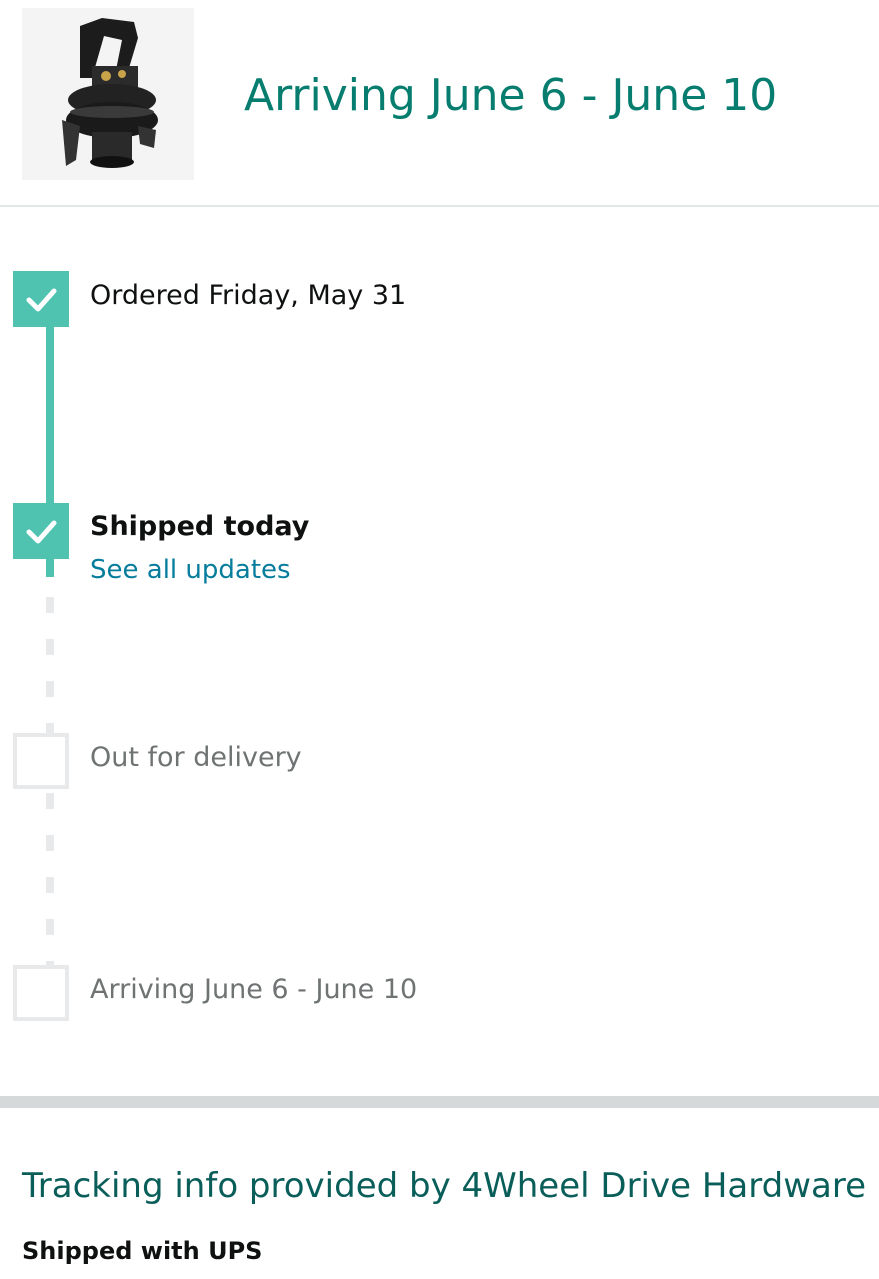 This screenshot has height=1279, width=879. What do you see at coordinates (439, 1102) in the screenshot?
I see `section-divider` at bounding box center [439, 1102].